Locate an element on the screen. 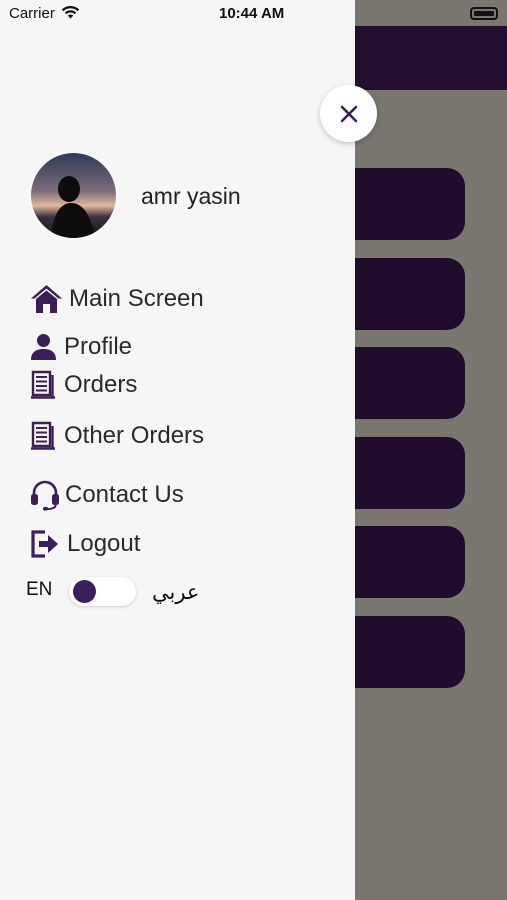 Image resolution: width=507 pixels, height=900 pixels. headset-icon is located at coordinates (45, 495).